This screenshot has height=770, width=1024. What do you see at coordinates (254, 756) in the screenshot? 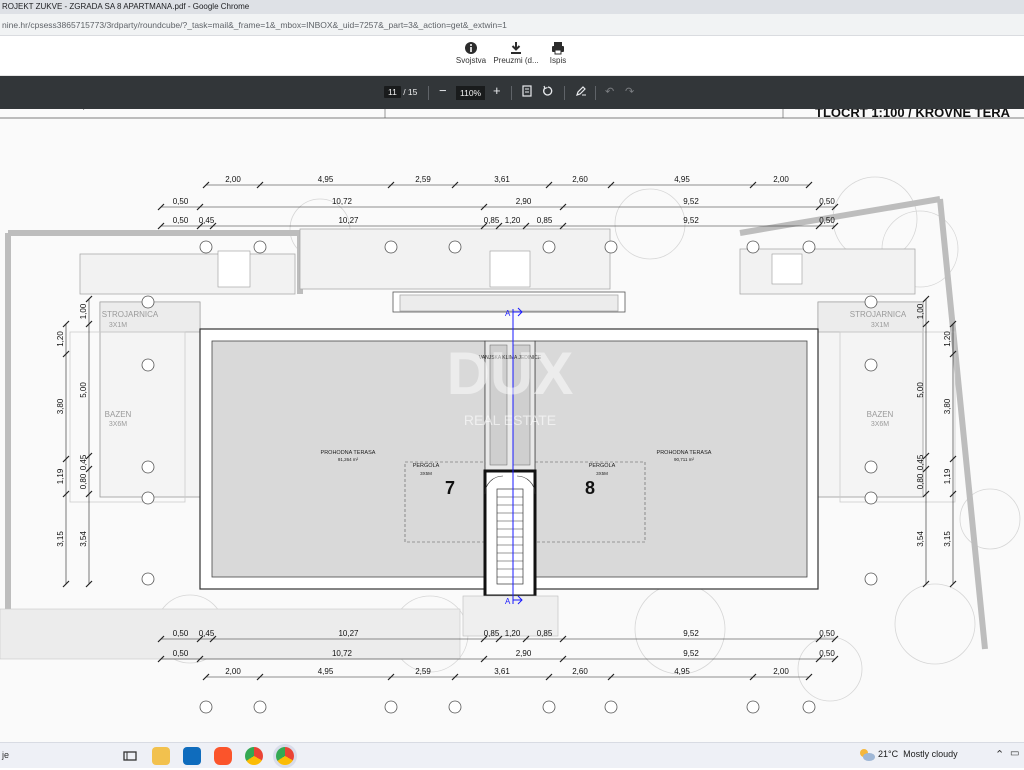
I see `chrome-icon` at bounding box center [254, 756].